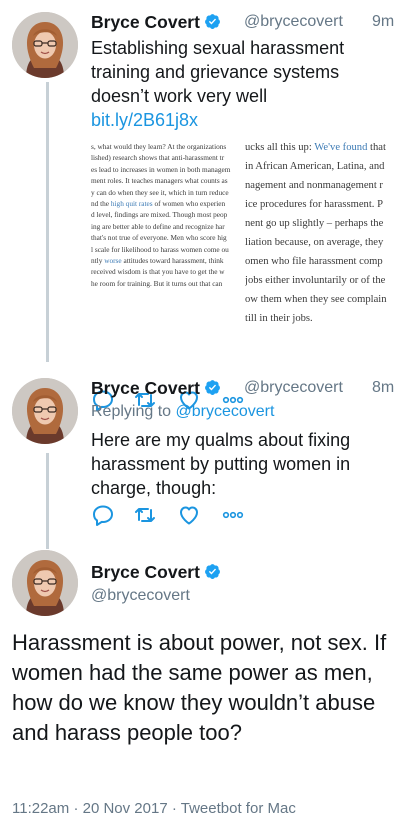 The height and width of the screenshot is (830, 403). Describe the element at coordinates (144, 120) in the screenshot. I see `tweet-link: bit.ly/2B61j8x` at that location.